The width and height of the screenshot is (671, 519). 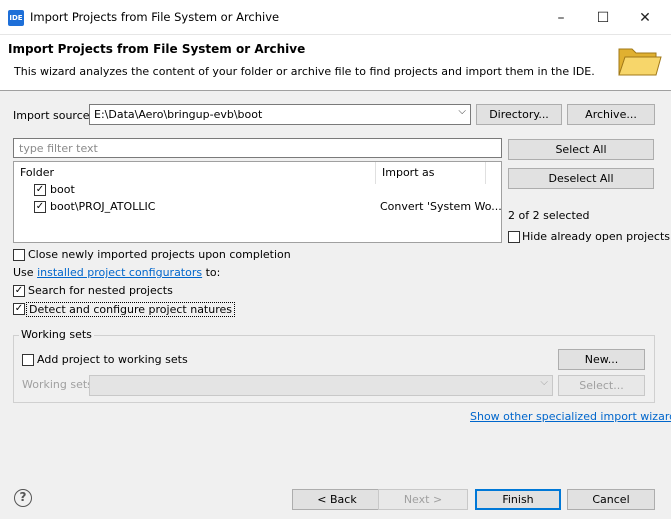 What do you see at coordinates (514, 237) in the screenshot?
I see `hide-open-checkbox` at bounding box center [514, 237].